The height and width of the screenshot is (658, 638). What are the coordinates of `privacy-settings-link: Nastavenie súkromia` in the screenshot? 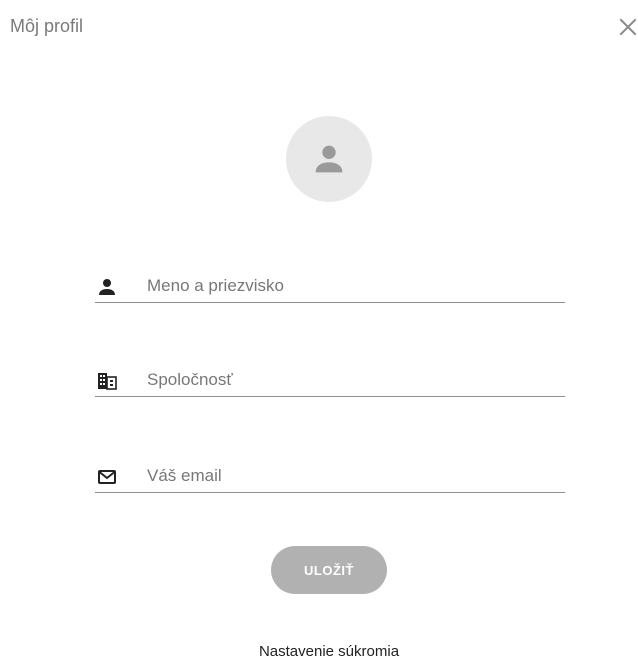 It's located at (319, 651).